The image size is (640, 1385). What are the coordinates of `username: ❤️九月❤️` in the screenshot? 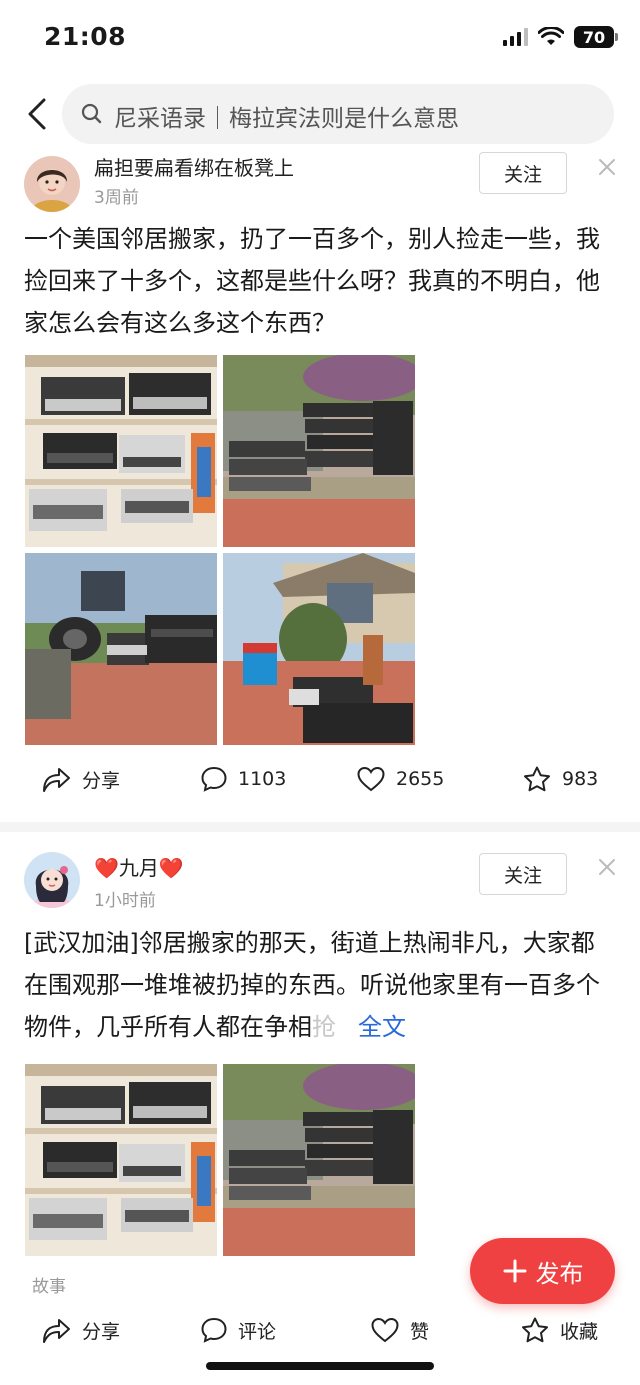 It's located at (139, 866).